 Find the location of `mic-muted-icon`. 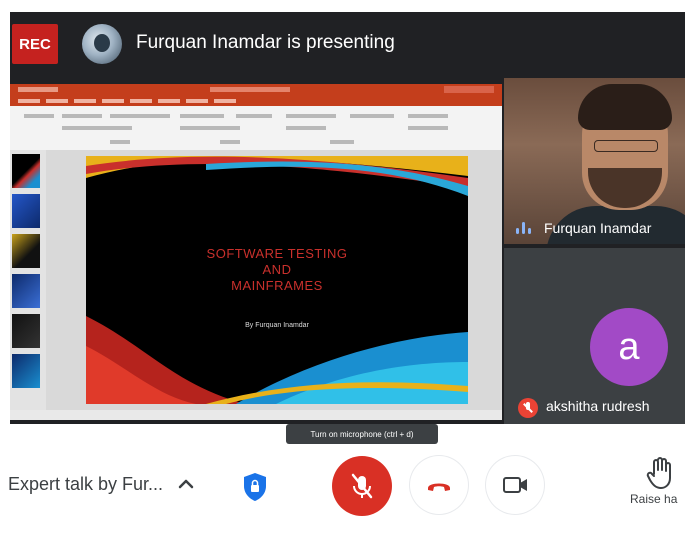

mic-muted-icon is located at coordinates (528, 408).